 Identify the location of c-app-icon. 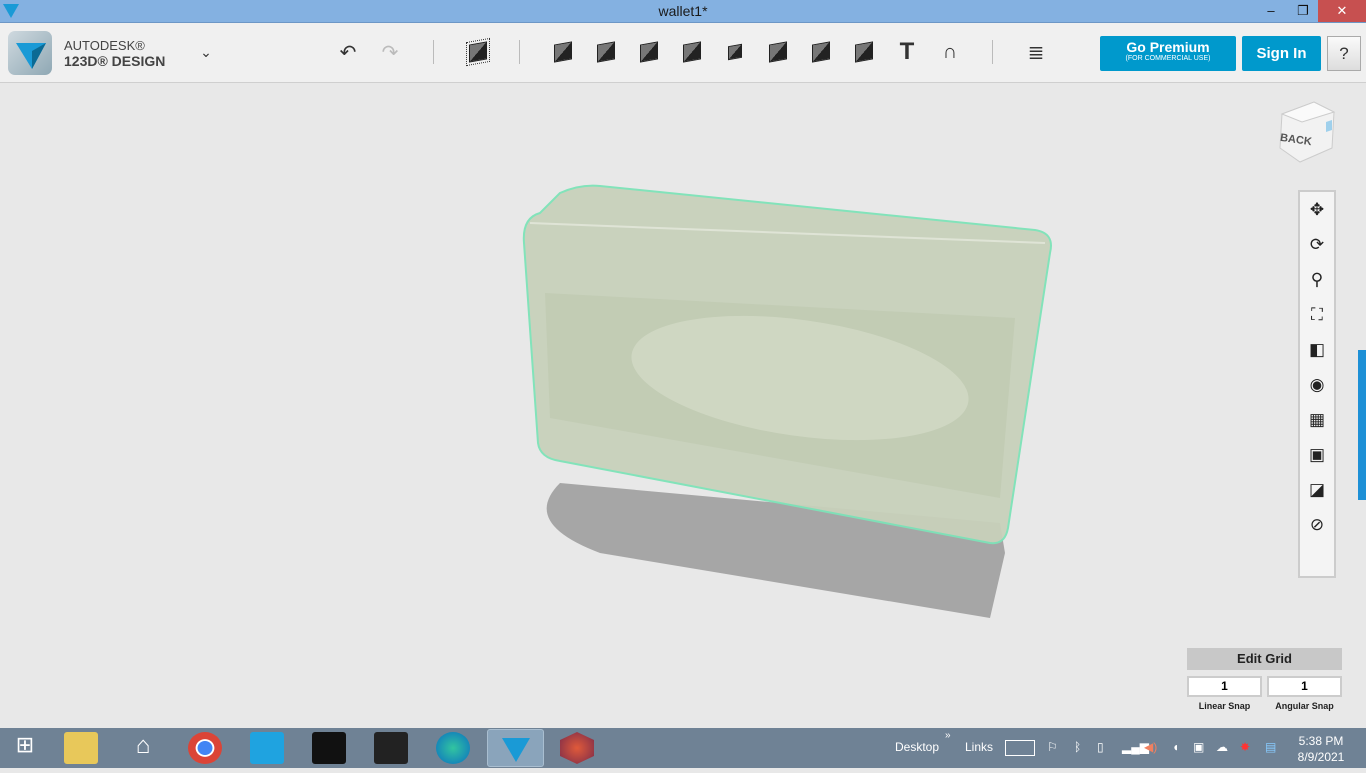
(267, 748).